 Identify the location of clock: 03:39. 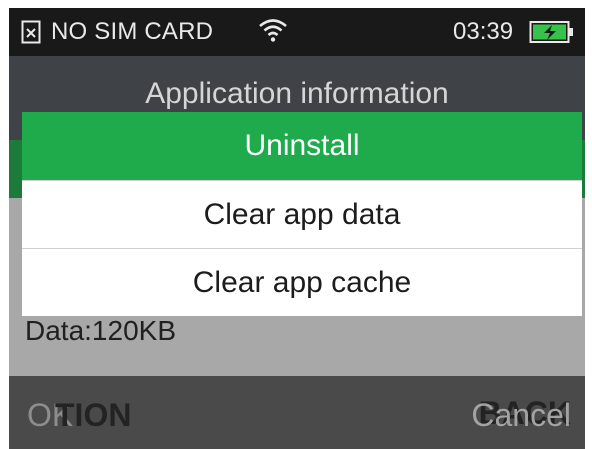
(483, 31).